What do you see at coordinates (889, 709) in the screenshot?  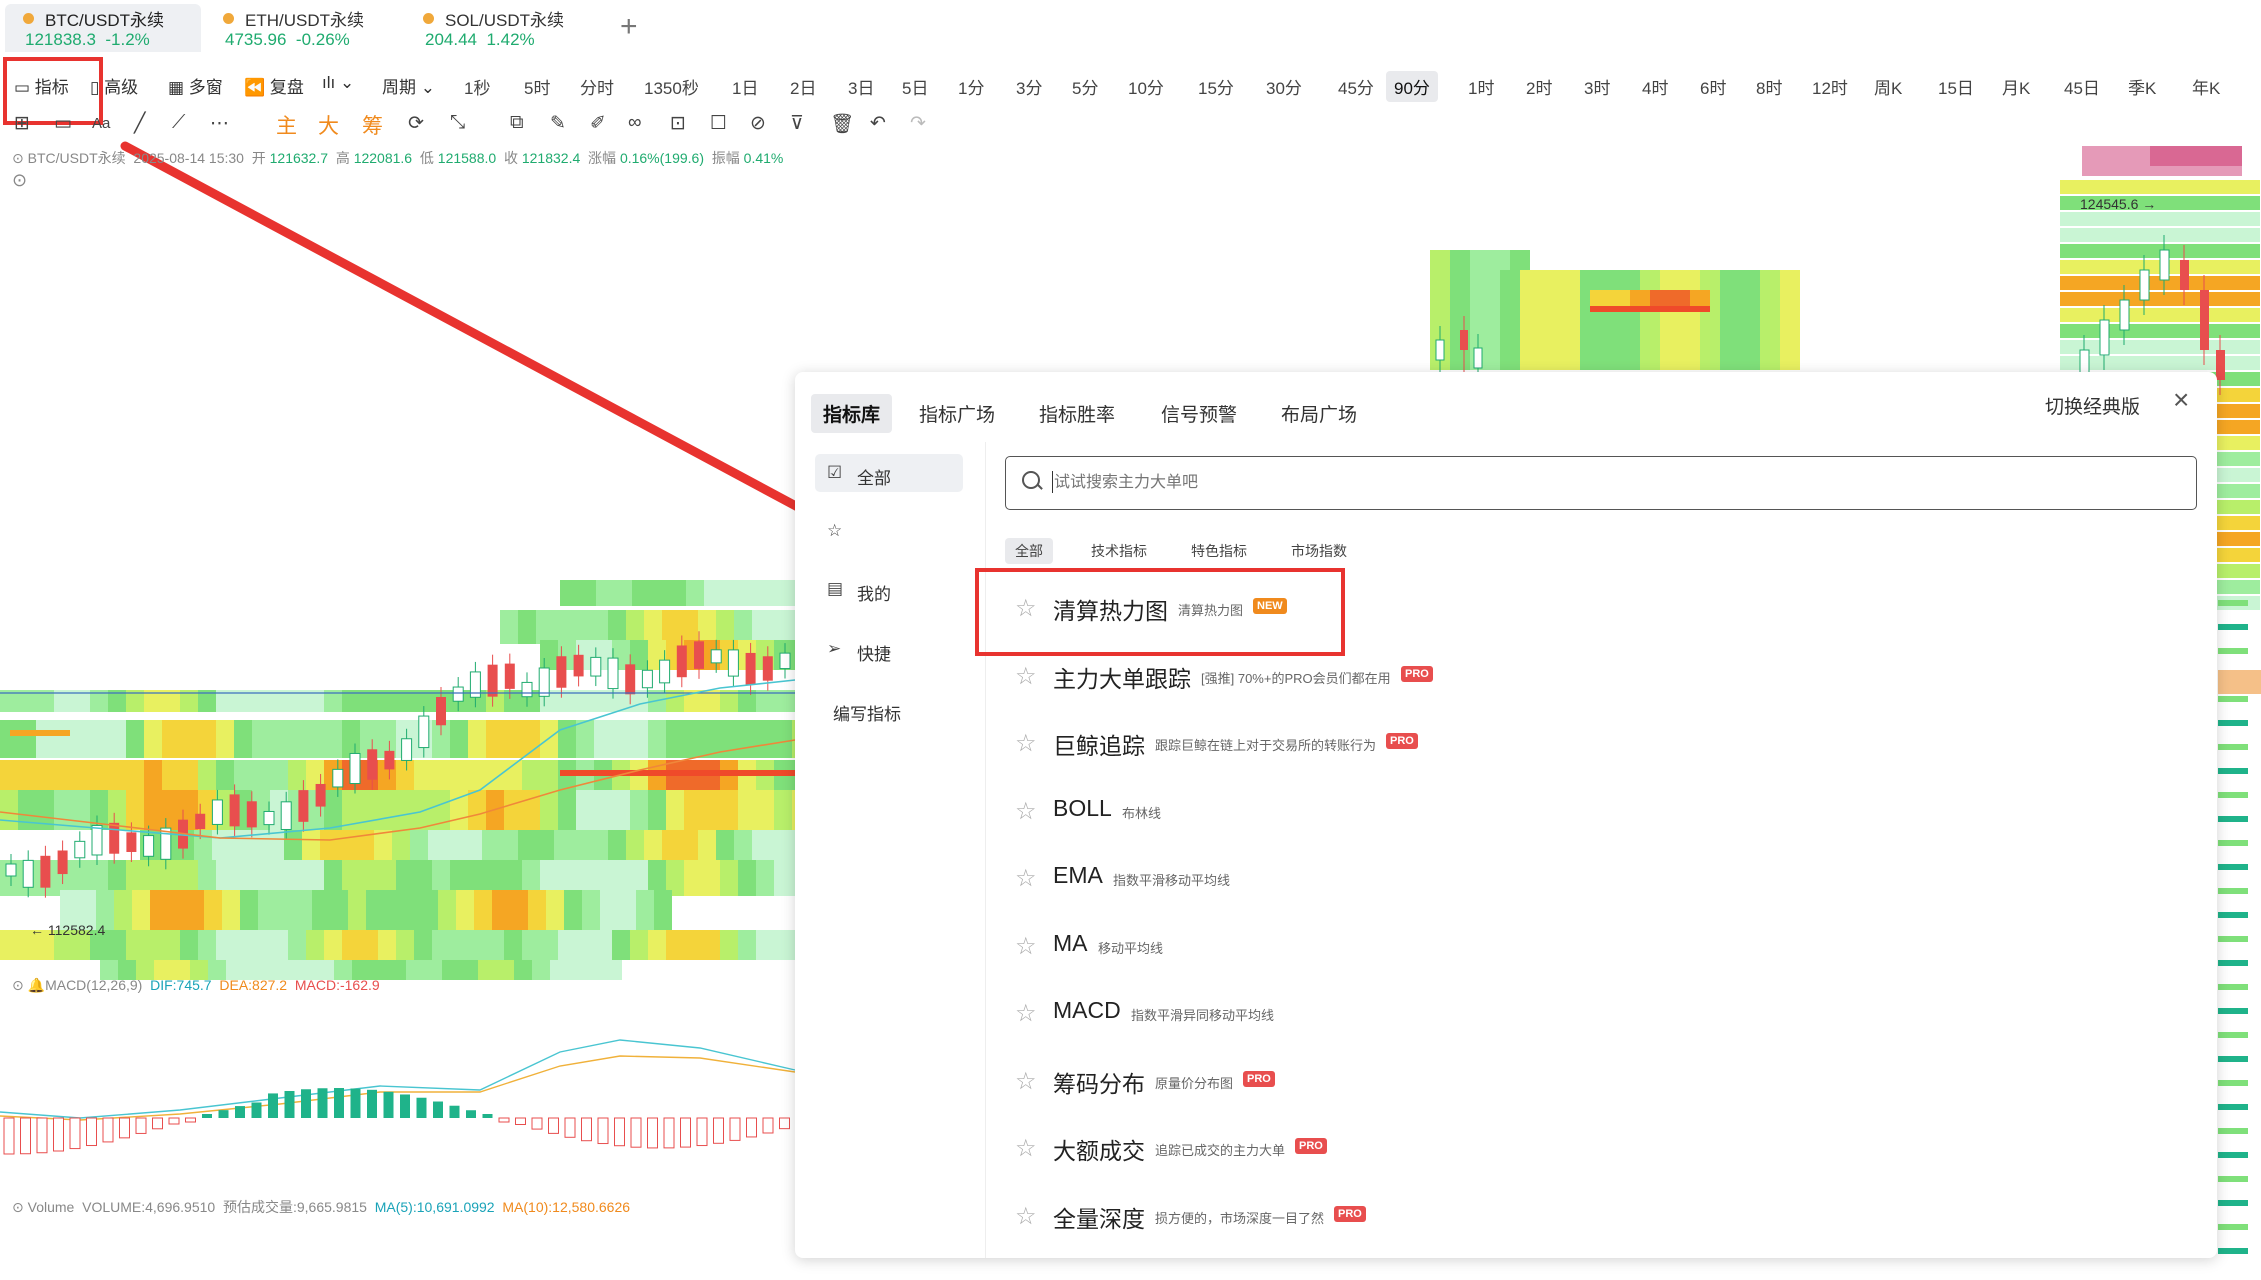 I see `sidebar-item-write: 编写指标` at bounding box center [889, 709].